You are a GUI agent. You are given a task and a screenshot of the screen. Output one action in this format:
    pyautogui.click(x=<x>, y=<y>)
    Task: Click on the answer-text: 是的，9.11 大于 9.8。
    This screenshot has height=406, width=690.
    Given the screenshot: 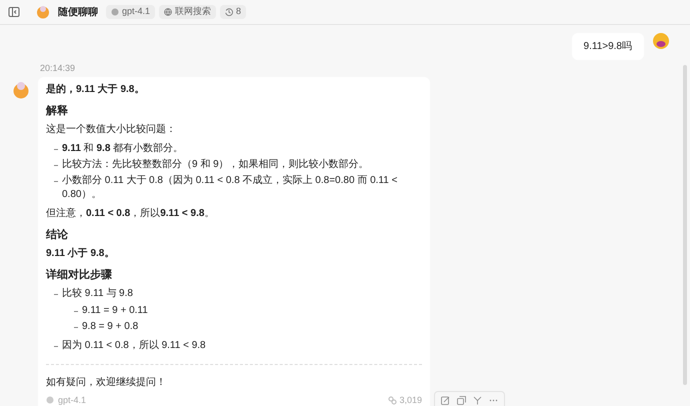 What is the action you would take?
    pyautogui.click(x=96, y=89)
    